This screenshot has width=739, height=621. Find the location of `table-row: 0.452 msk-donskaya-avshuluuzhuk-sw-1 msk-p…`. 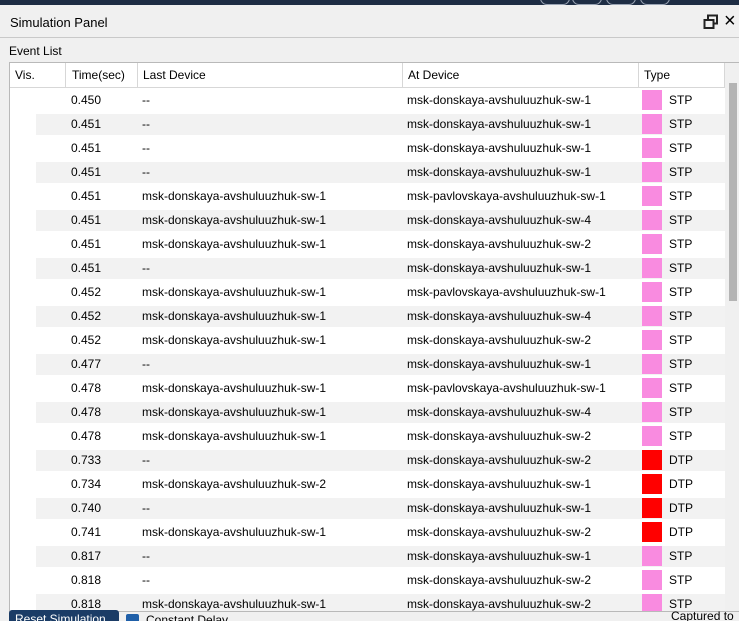

table-row: 0.452 msk-donskaya-avshuluuzhuk-sw-1 msk-p… is located at coordinates (367, 292).